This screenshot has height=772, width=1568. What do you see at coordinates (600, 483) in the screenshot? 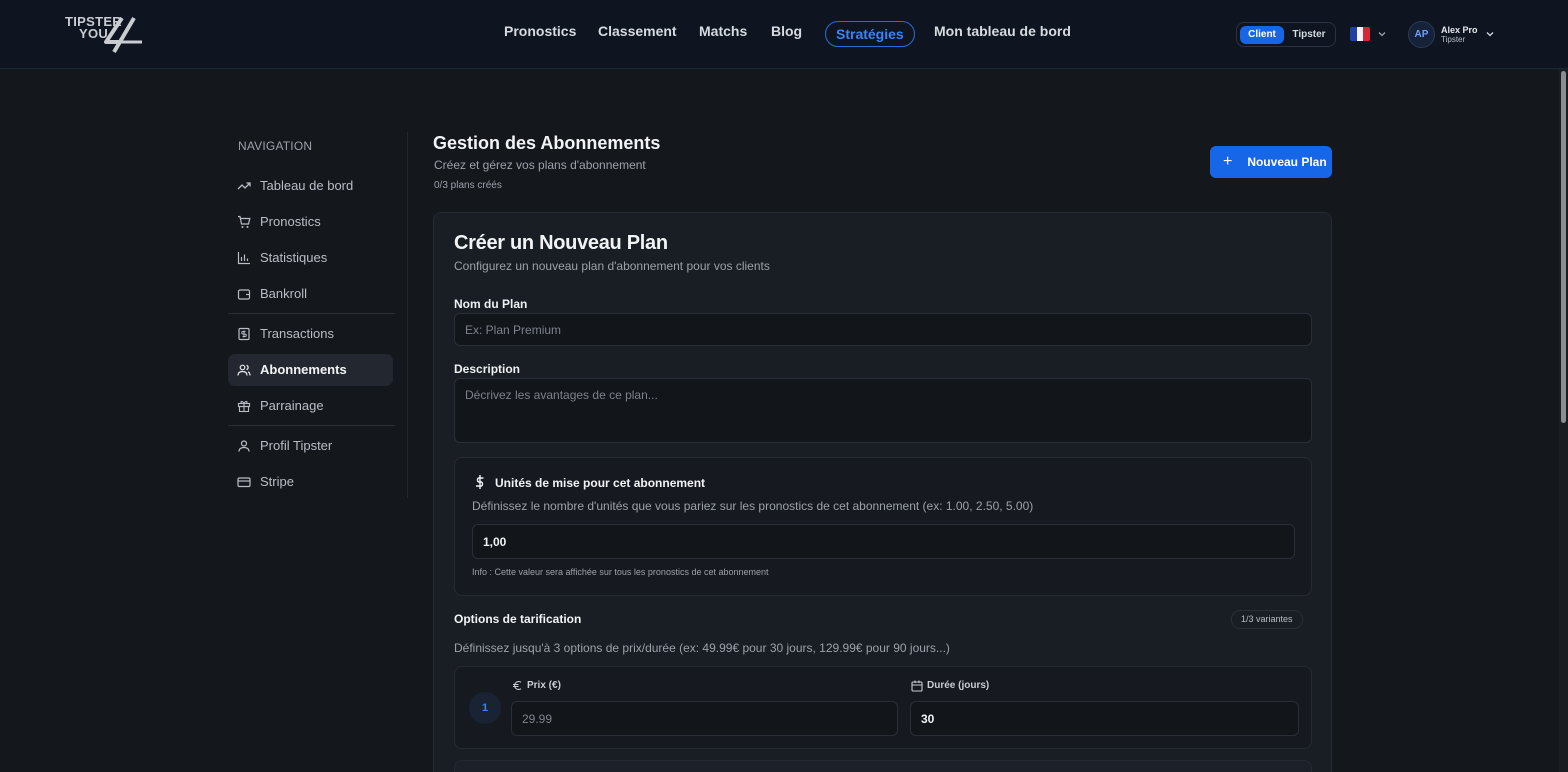
I see `units-title: Unités de mise pour cet abonnement` at bounding box center [600, 483].